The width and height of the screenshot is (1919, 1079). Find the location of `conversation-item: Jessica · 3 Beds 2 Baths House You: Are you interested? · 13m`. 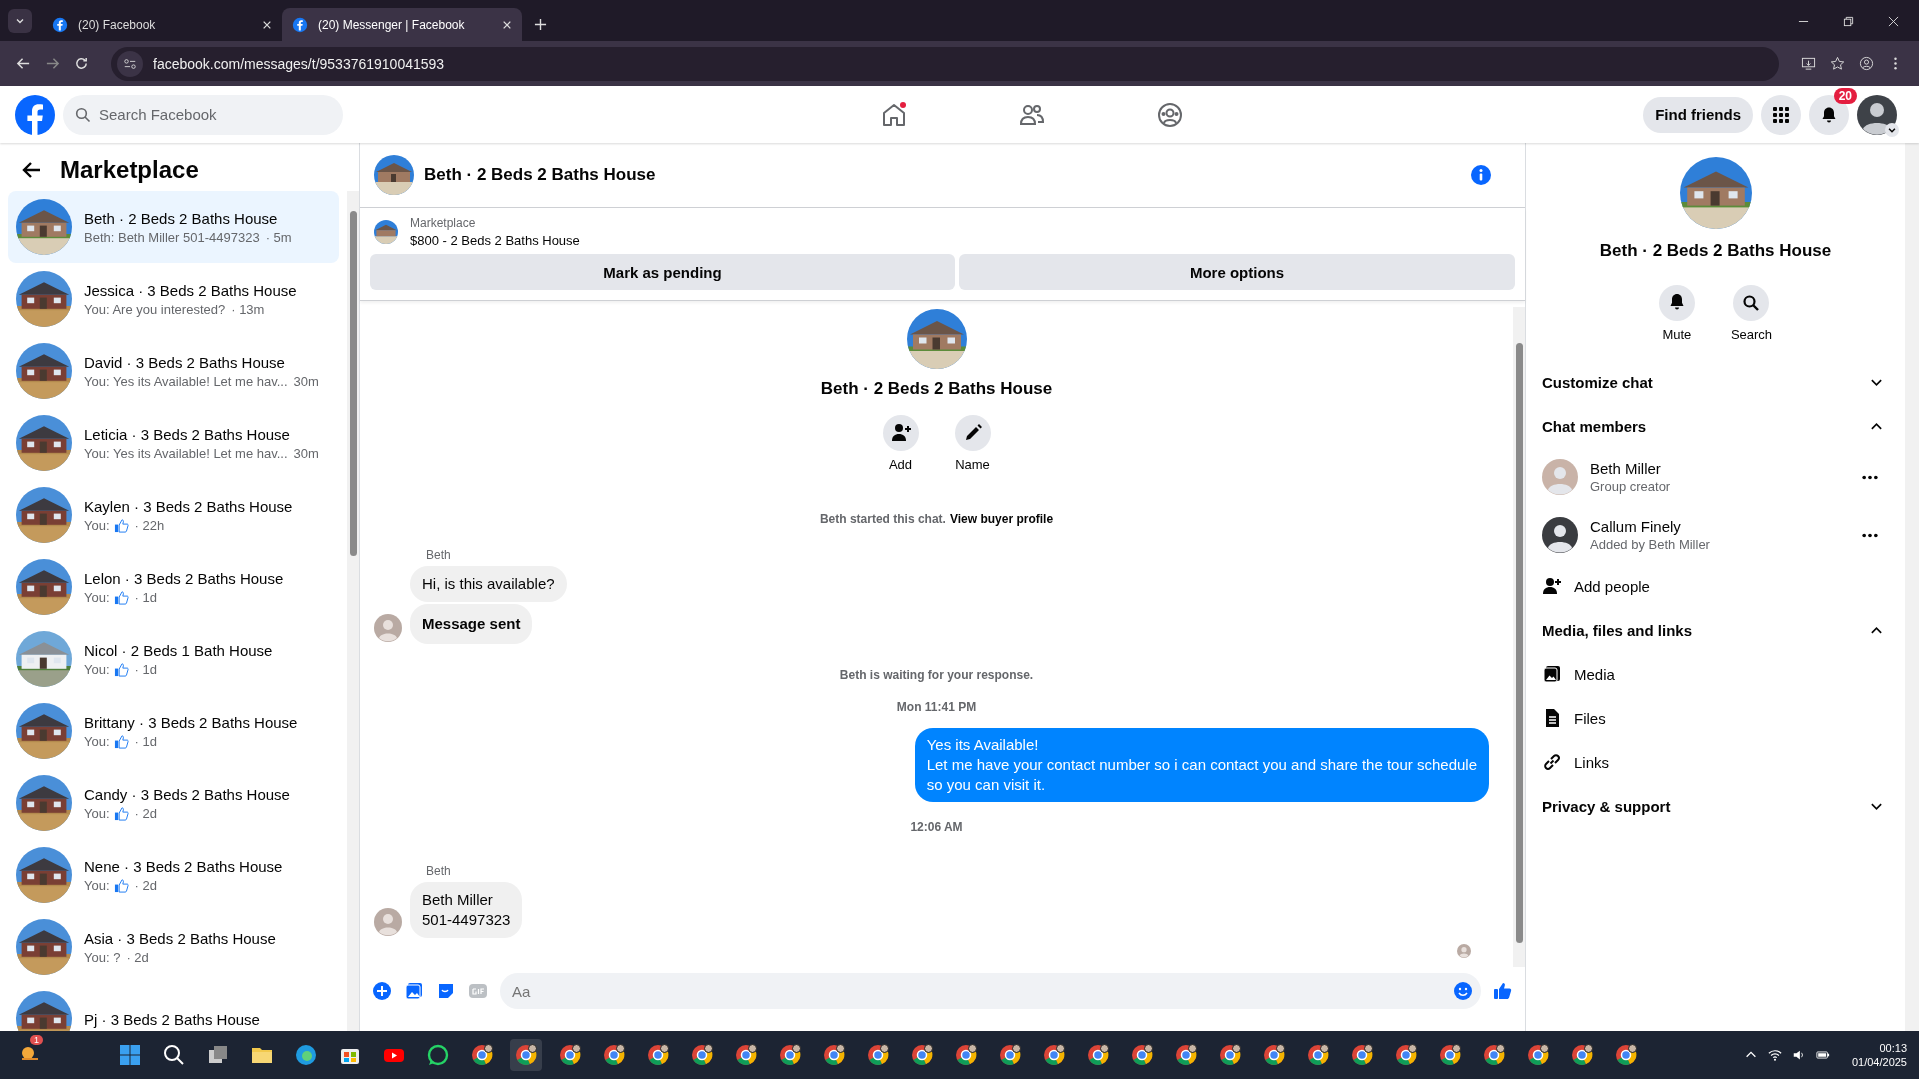

conversation-item: Jessica · 3 Beds 2 Baths House You: Are you interested? · 13m is located at coordinates (173, 299).